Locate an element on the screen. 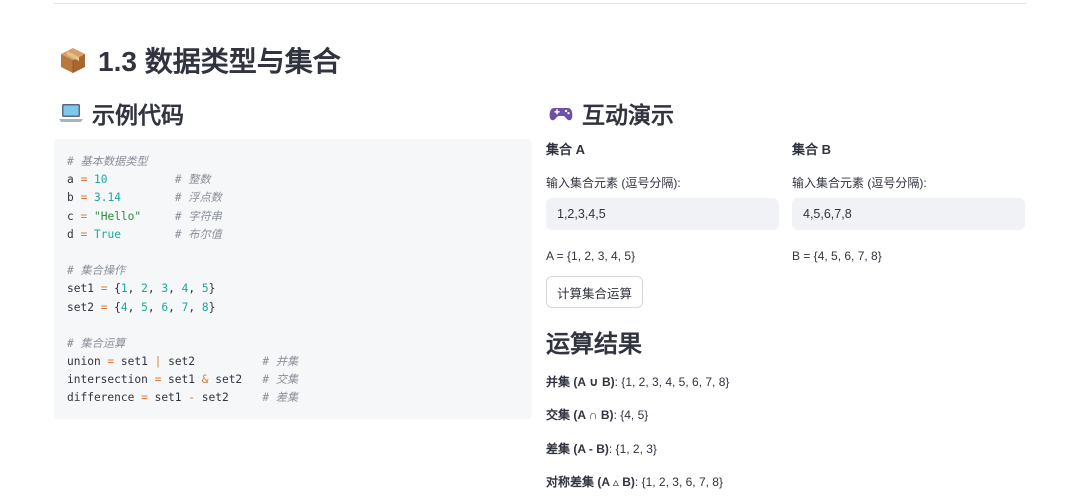 The image size is (1080, 497). code-line: intersection = set1 & set2 # 交集 is located at coordinates (183, 380).